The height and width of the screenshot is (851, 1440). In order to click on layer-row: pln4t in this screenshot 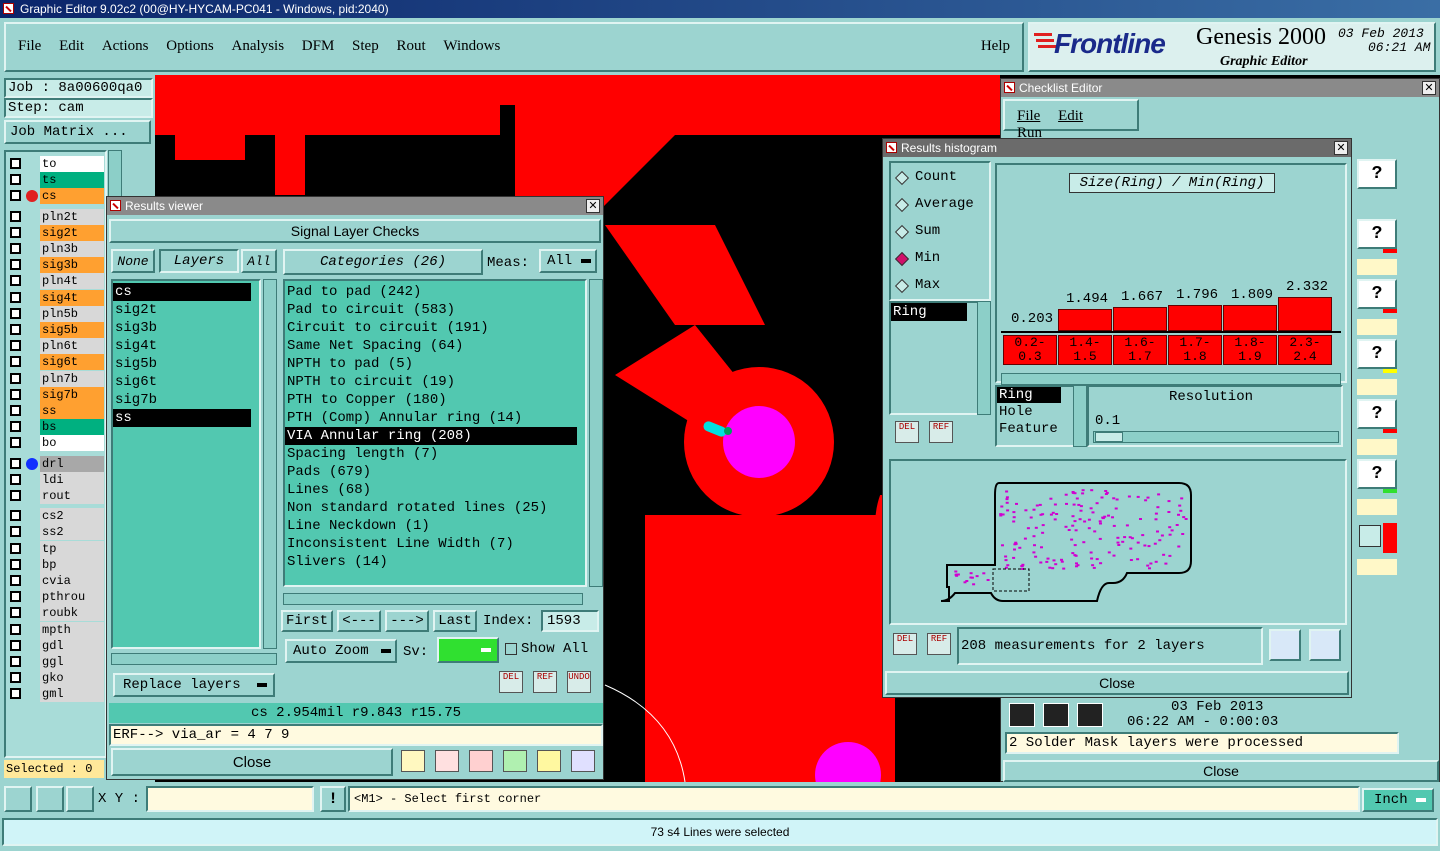, I will do `click(55, 281)`.